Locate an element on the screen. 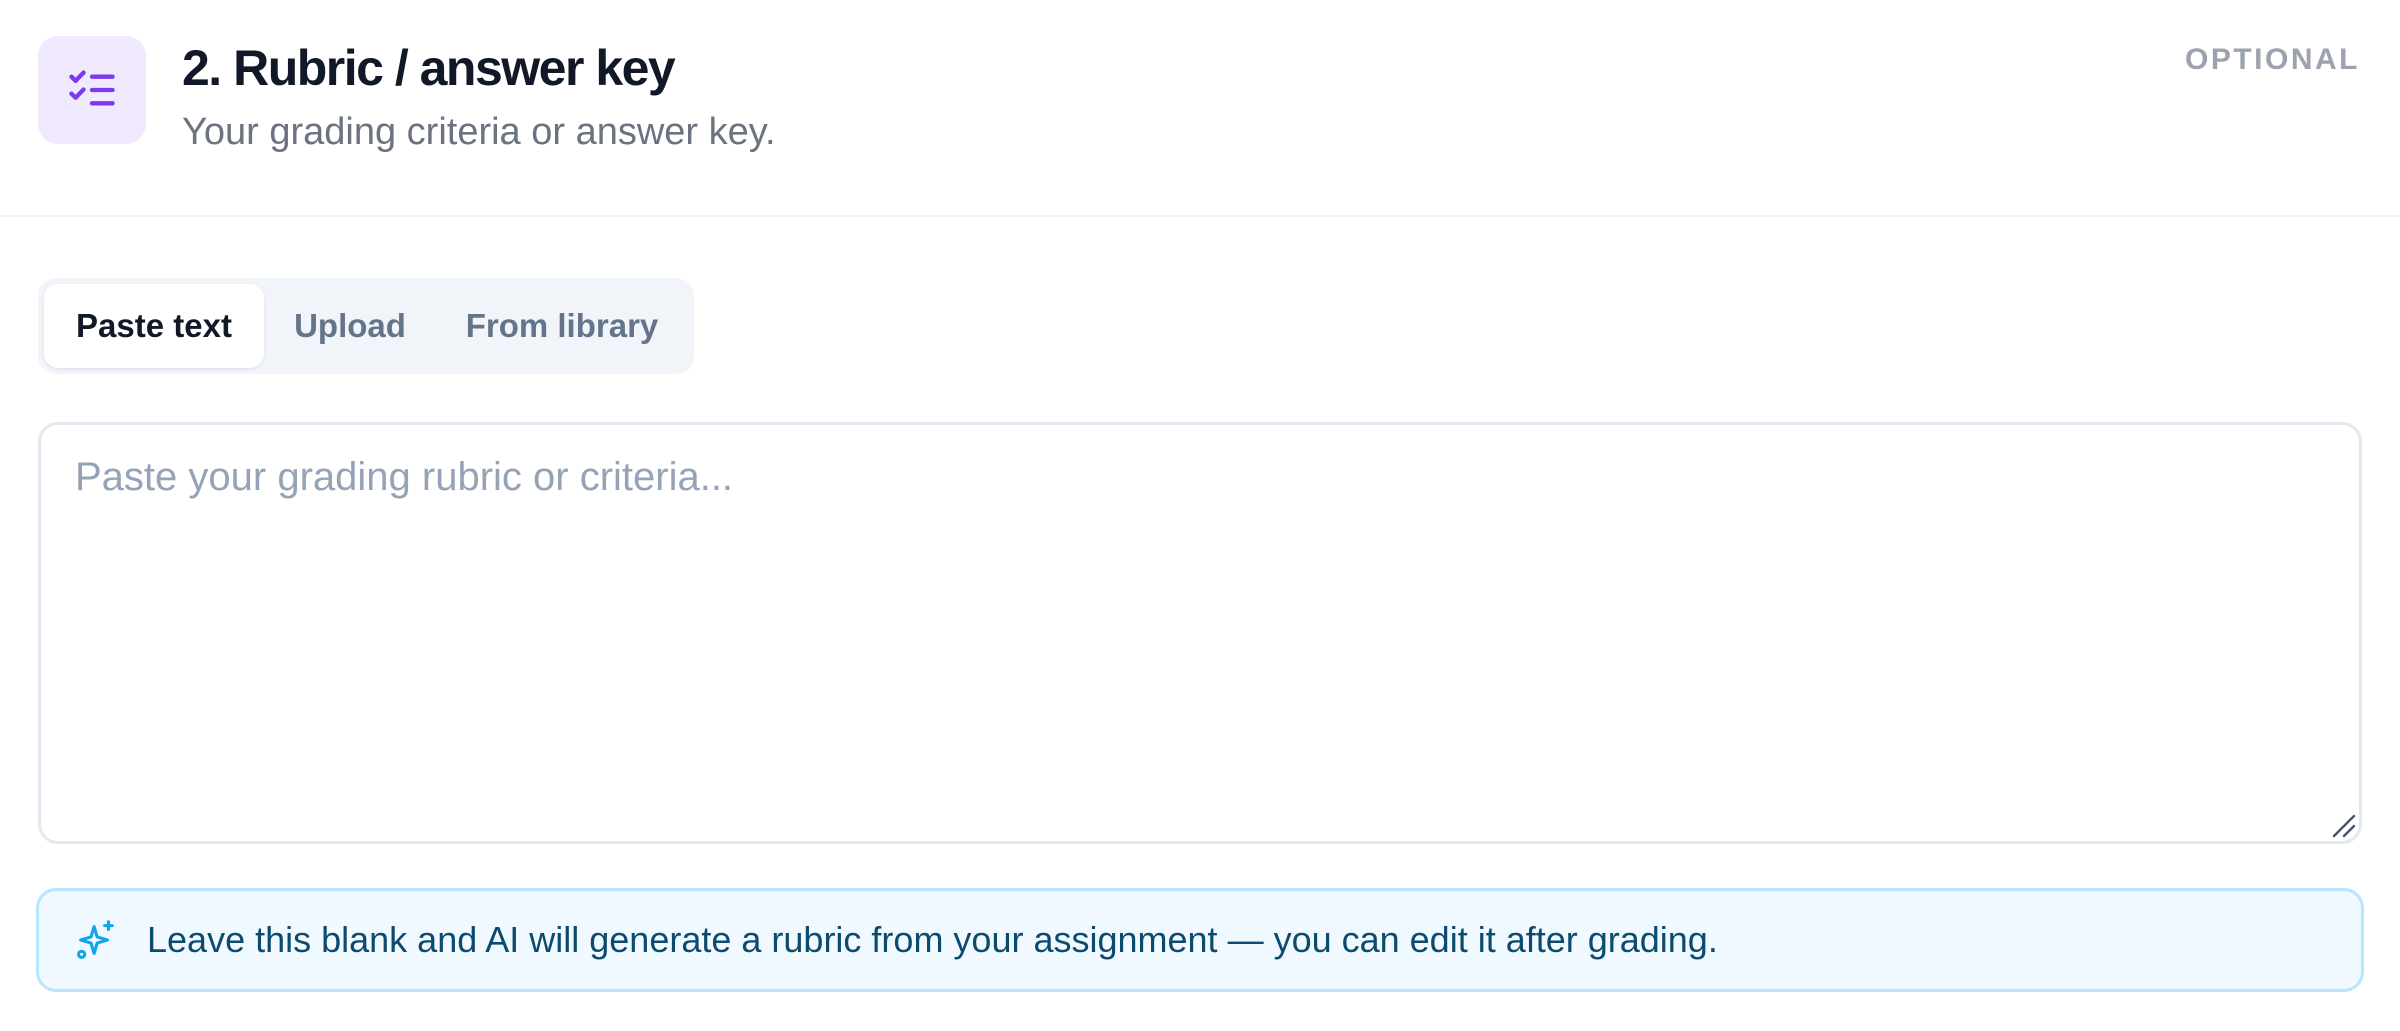 Image resolution: width=2400 pixels, height=1031 pixels. tab-from-library: From library is located at coordinates (562, 326).